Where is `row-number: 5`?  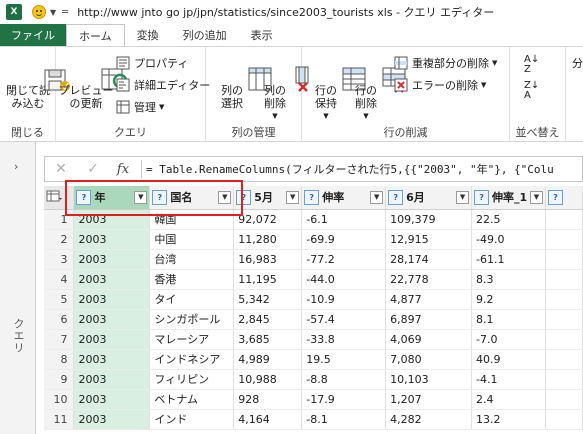 row-number: 5 is located at coordinates (59, 299).